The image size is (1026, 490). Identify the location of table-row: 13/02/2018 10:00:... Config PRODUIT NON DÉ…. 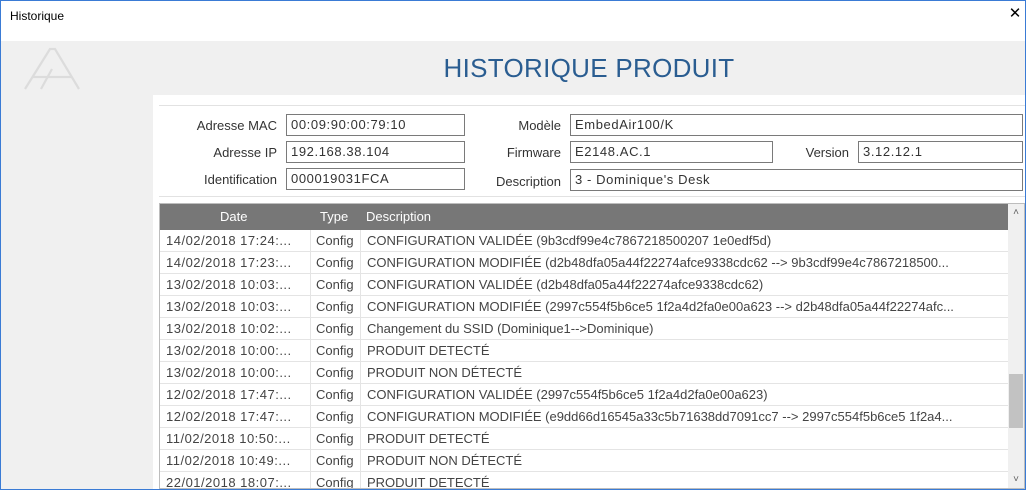
(585, 373).